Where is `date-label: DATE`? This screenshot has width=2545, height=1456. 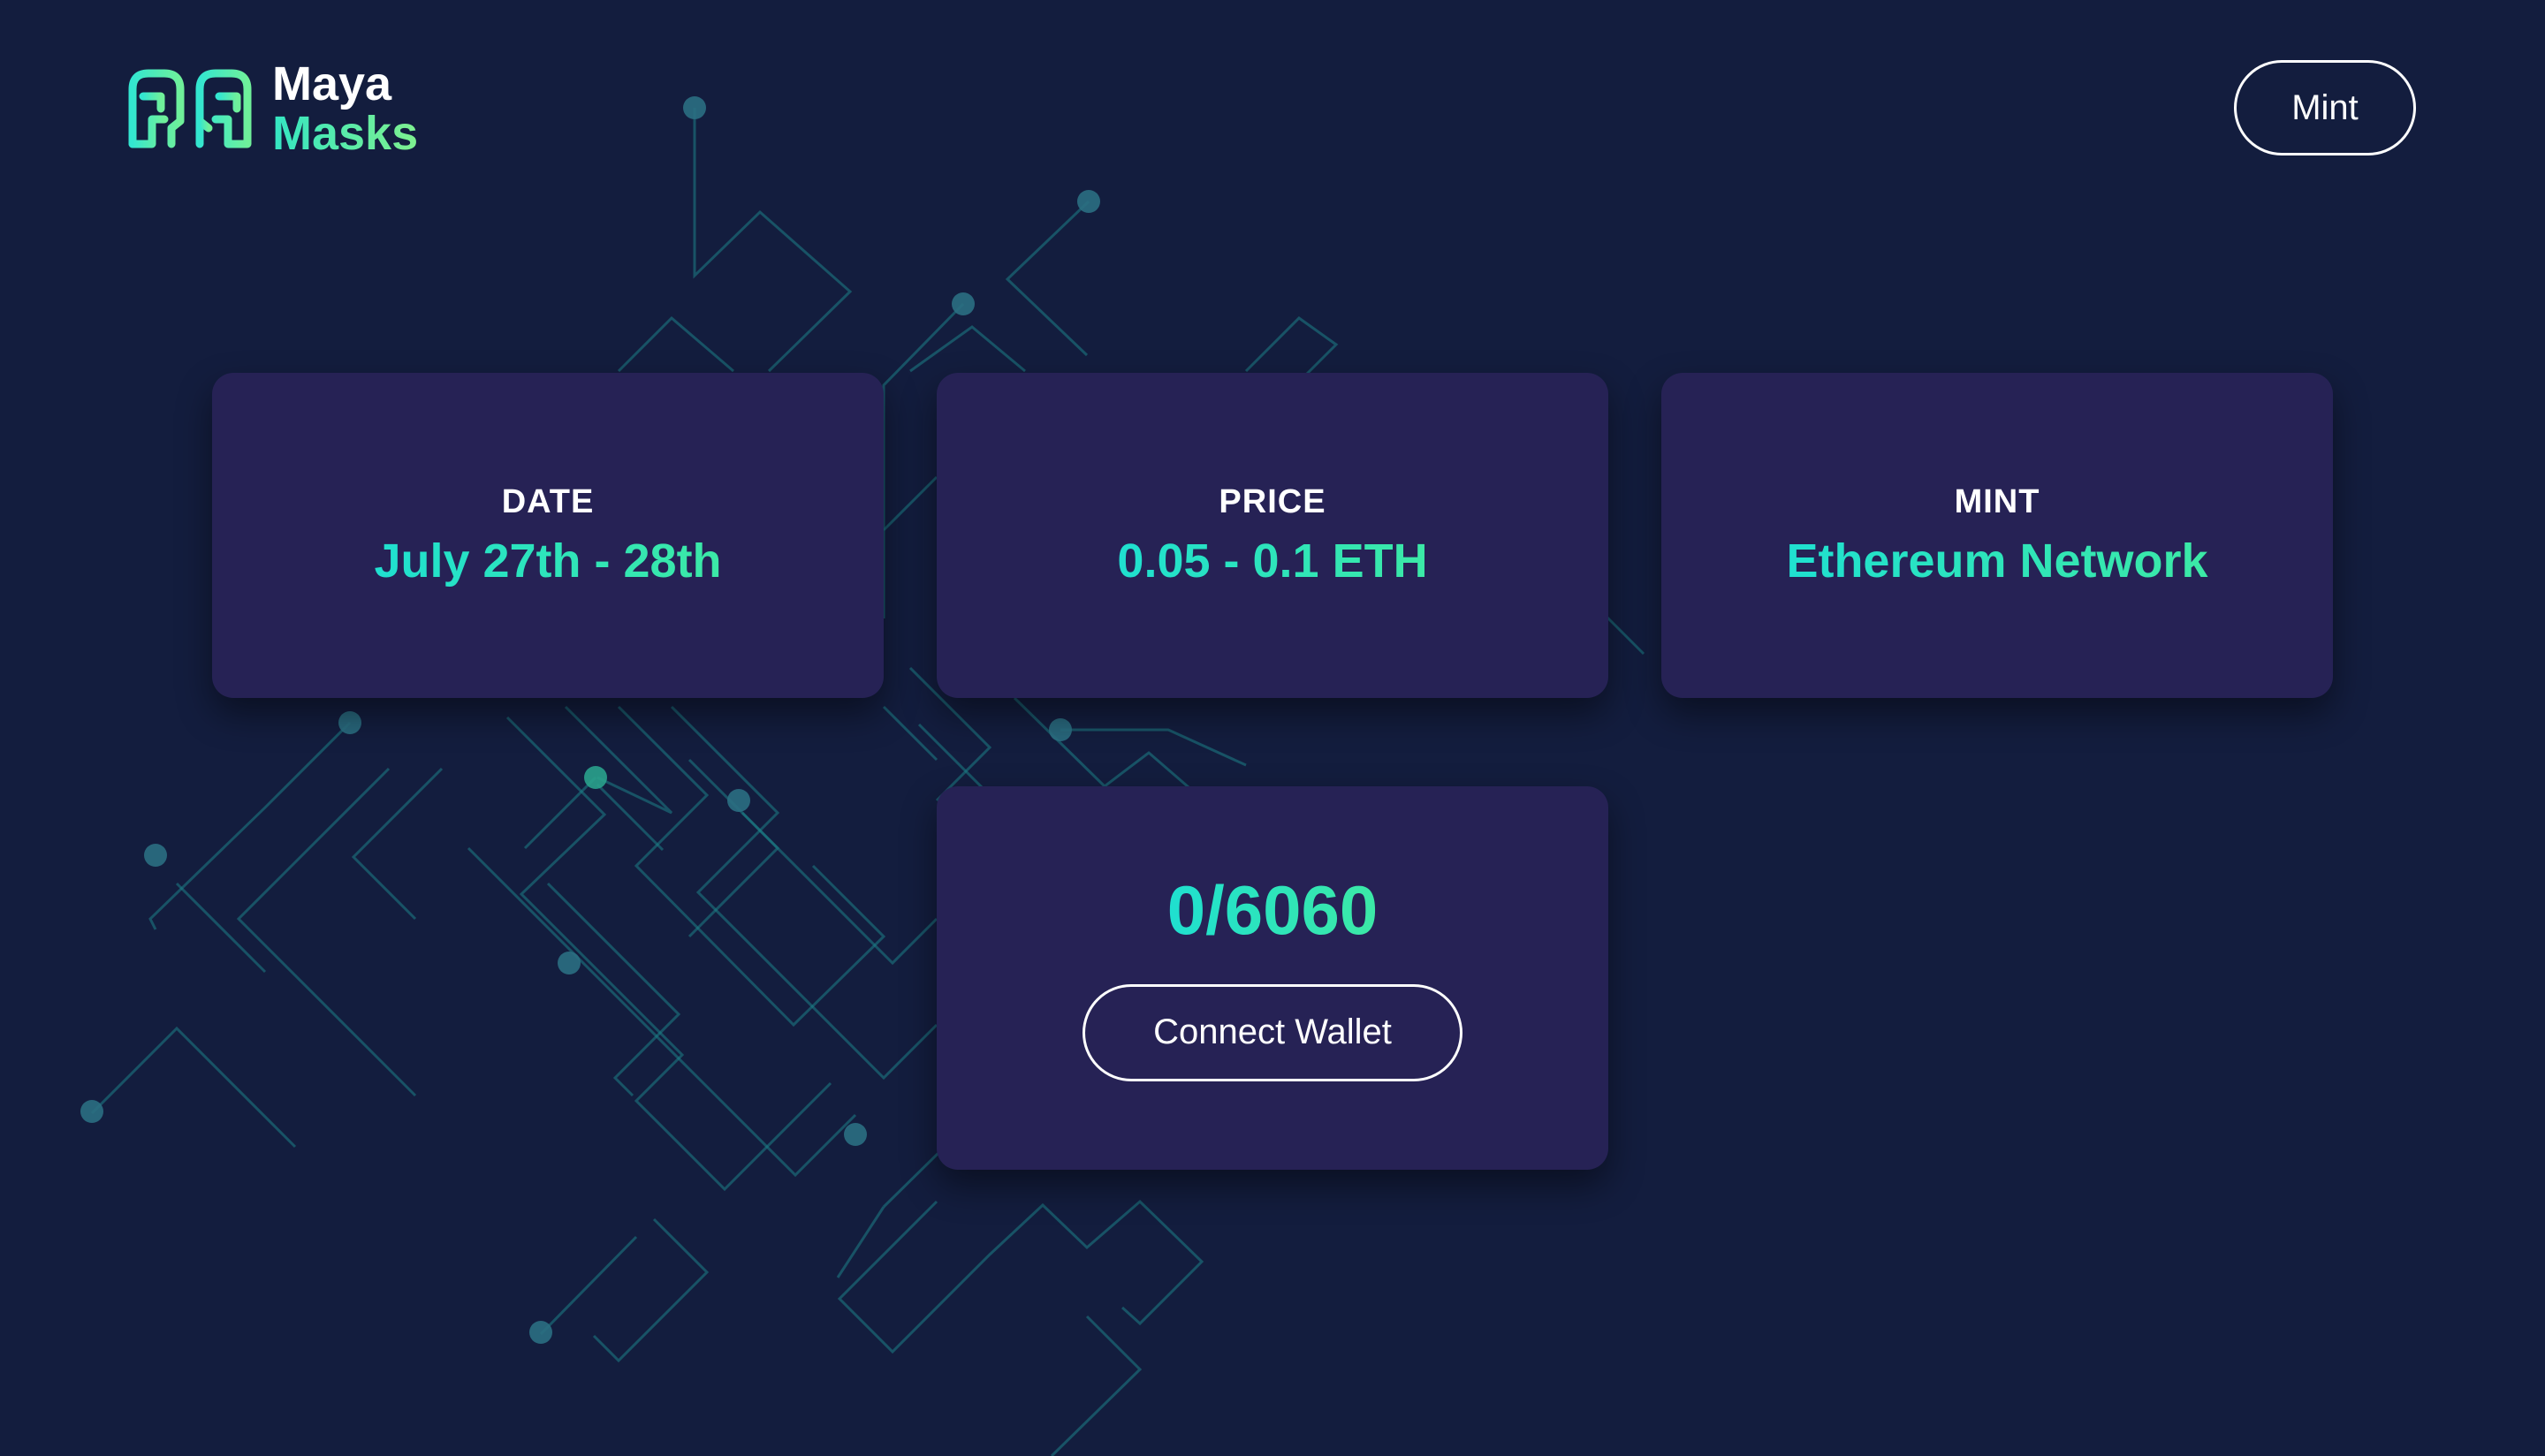 date-label: DATE is located at coordinates (548, 501).